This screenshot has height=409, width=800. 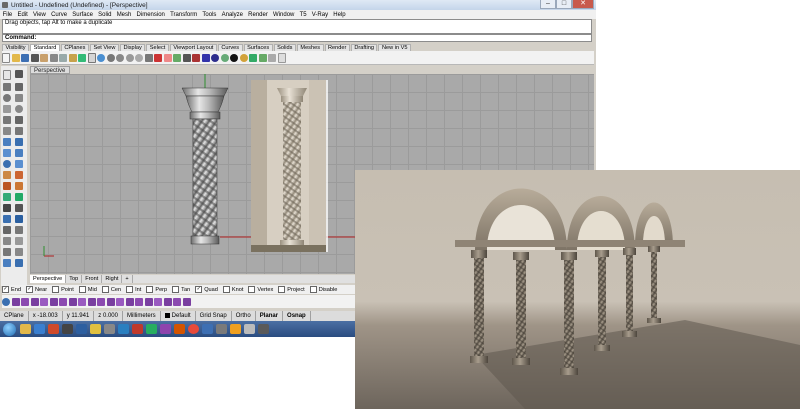 I want to click on extrude-icon, so click(x=19, y=141).